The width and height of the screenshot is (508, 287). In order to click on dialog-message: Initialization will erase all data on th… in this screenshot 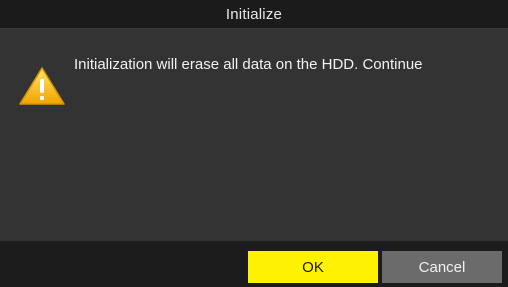, I will do `click(248, 64)`.